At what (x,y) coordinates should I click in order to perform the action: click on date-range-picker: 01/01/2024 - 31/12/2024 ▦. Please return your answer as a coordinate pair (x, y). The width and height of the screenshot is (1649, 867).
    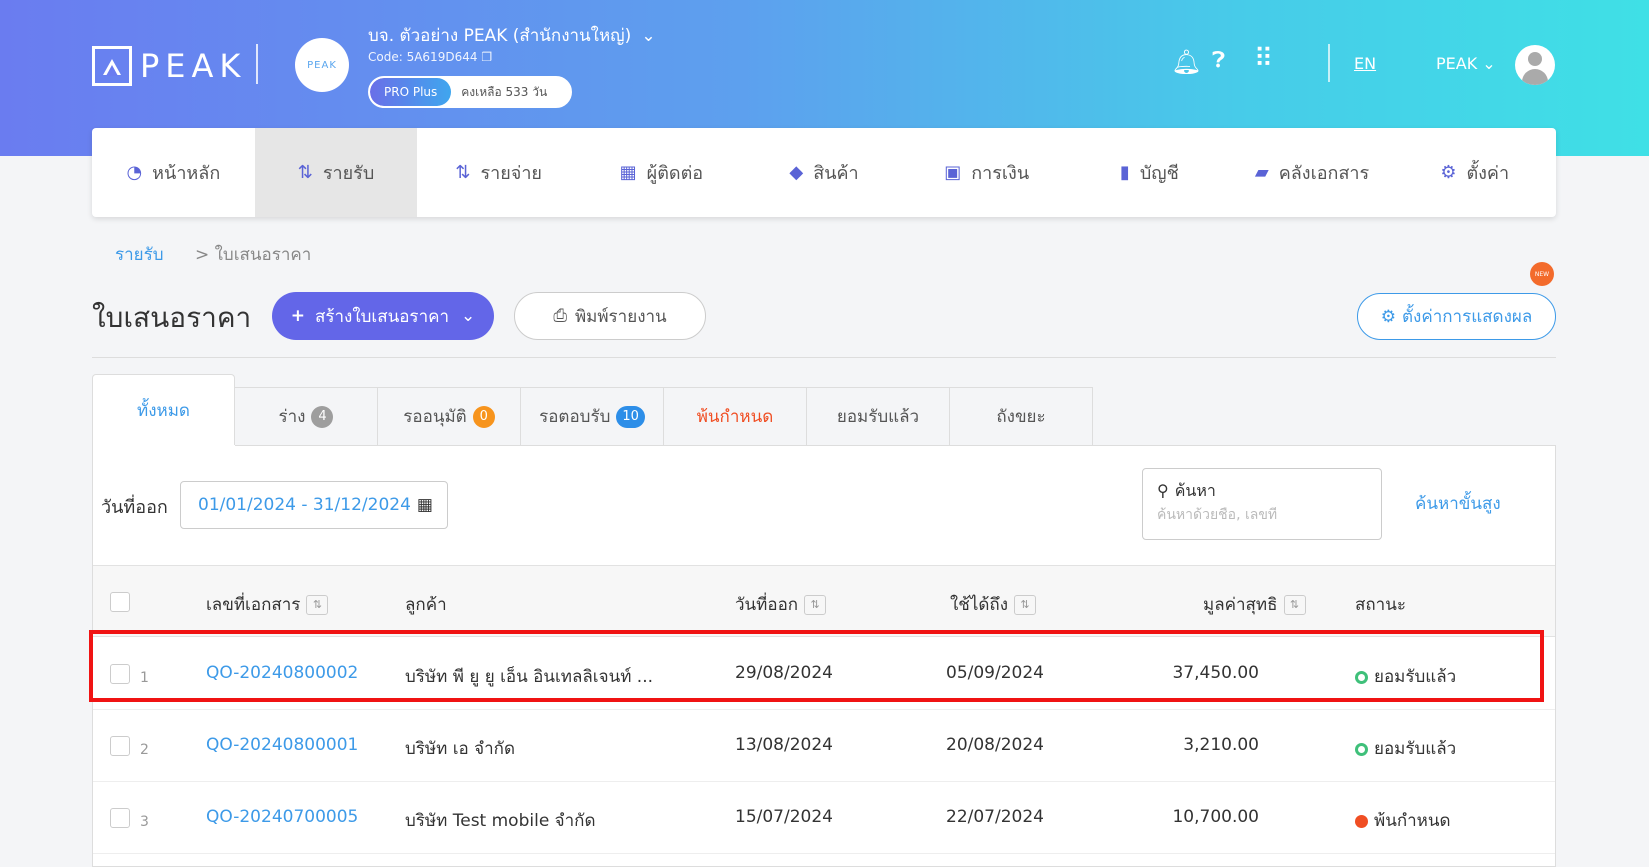
    Looking at the image, I should click on (314, 505).